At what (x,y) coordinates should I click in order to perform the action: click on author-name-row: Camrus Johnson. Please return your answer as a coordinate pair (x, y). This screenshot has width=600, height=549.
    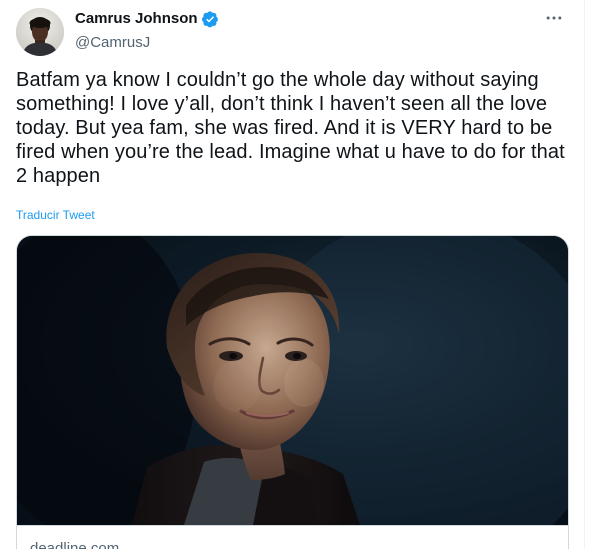
    Looking at the image, I should click on (275, 19).